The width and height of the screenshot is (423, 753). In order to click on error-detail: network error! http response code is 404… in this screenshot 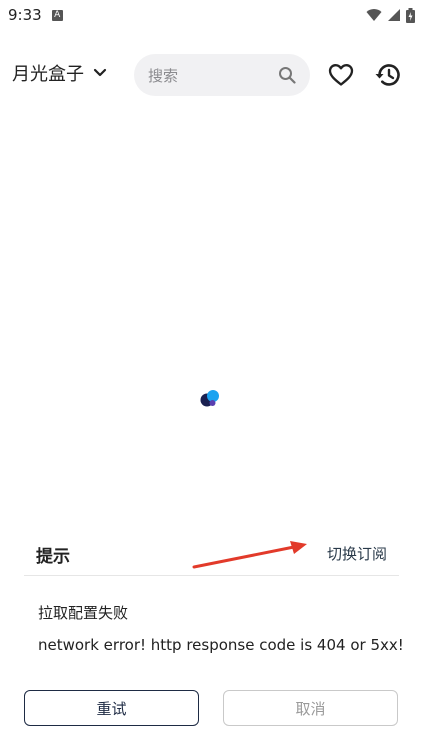, I will do `click(221, 645)`.